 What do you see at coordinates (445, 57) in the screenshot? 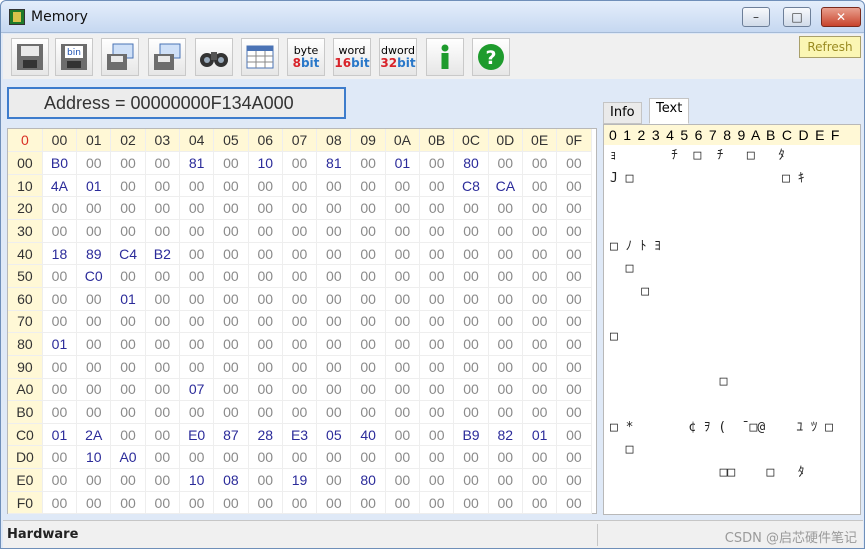
I see `info-button` at bounding box center [445, 57].